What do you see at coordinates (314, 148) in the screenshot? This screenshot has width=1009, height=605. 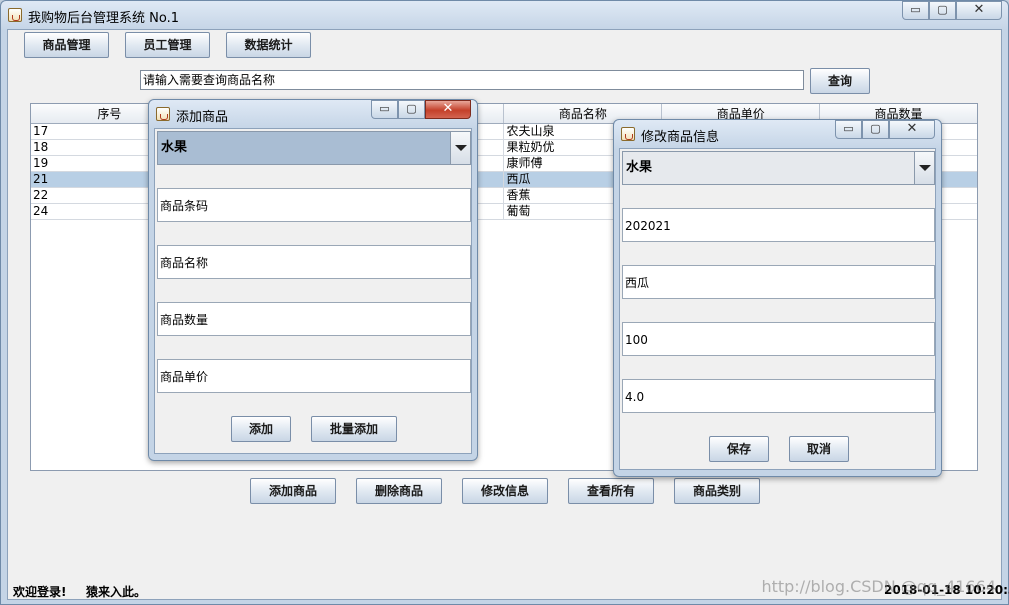 I see `add-category-select: 水果` at bounding box center [314, 148].